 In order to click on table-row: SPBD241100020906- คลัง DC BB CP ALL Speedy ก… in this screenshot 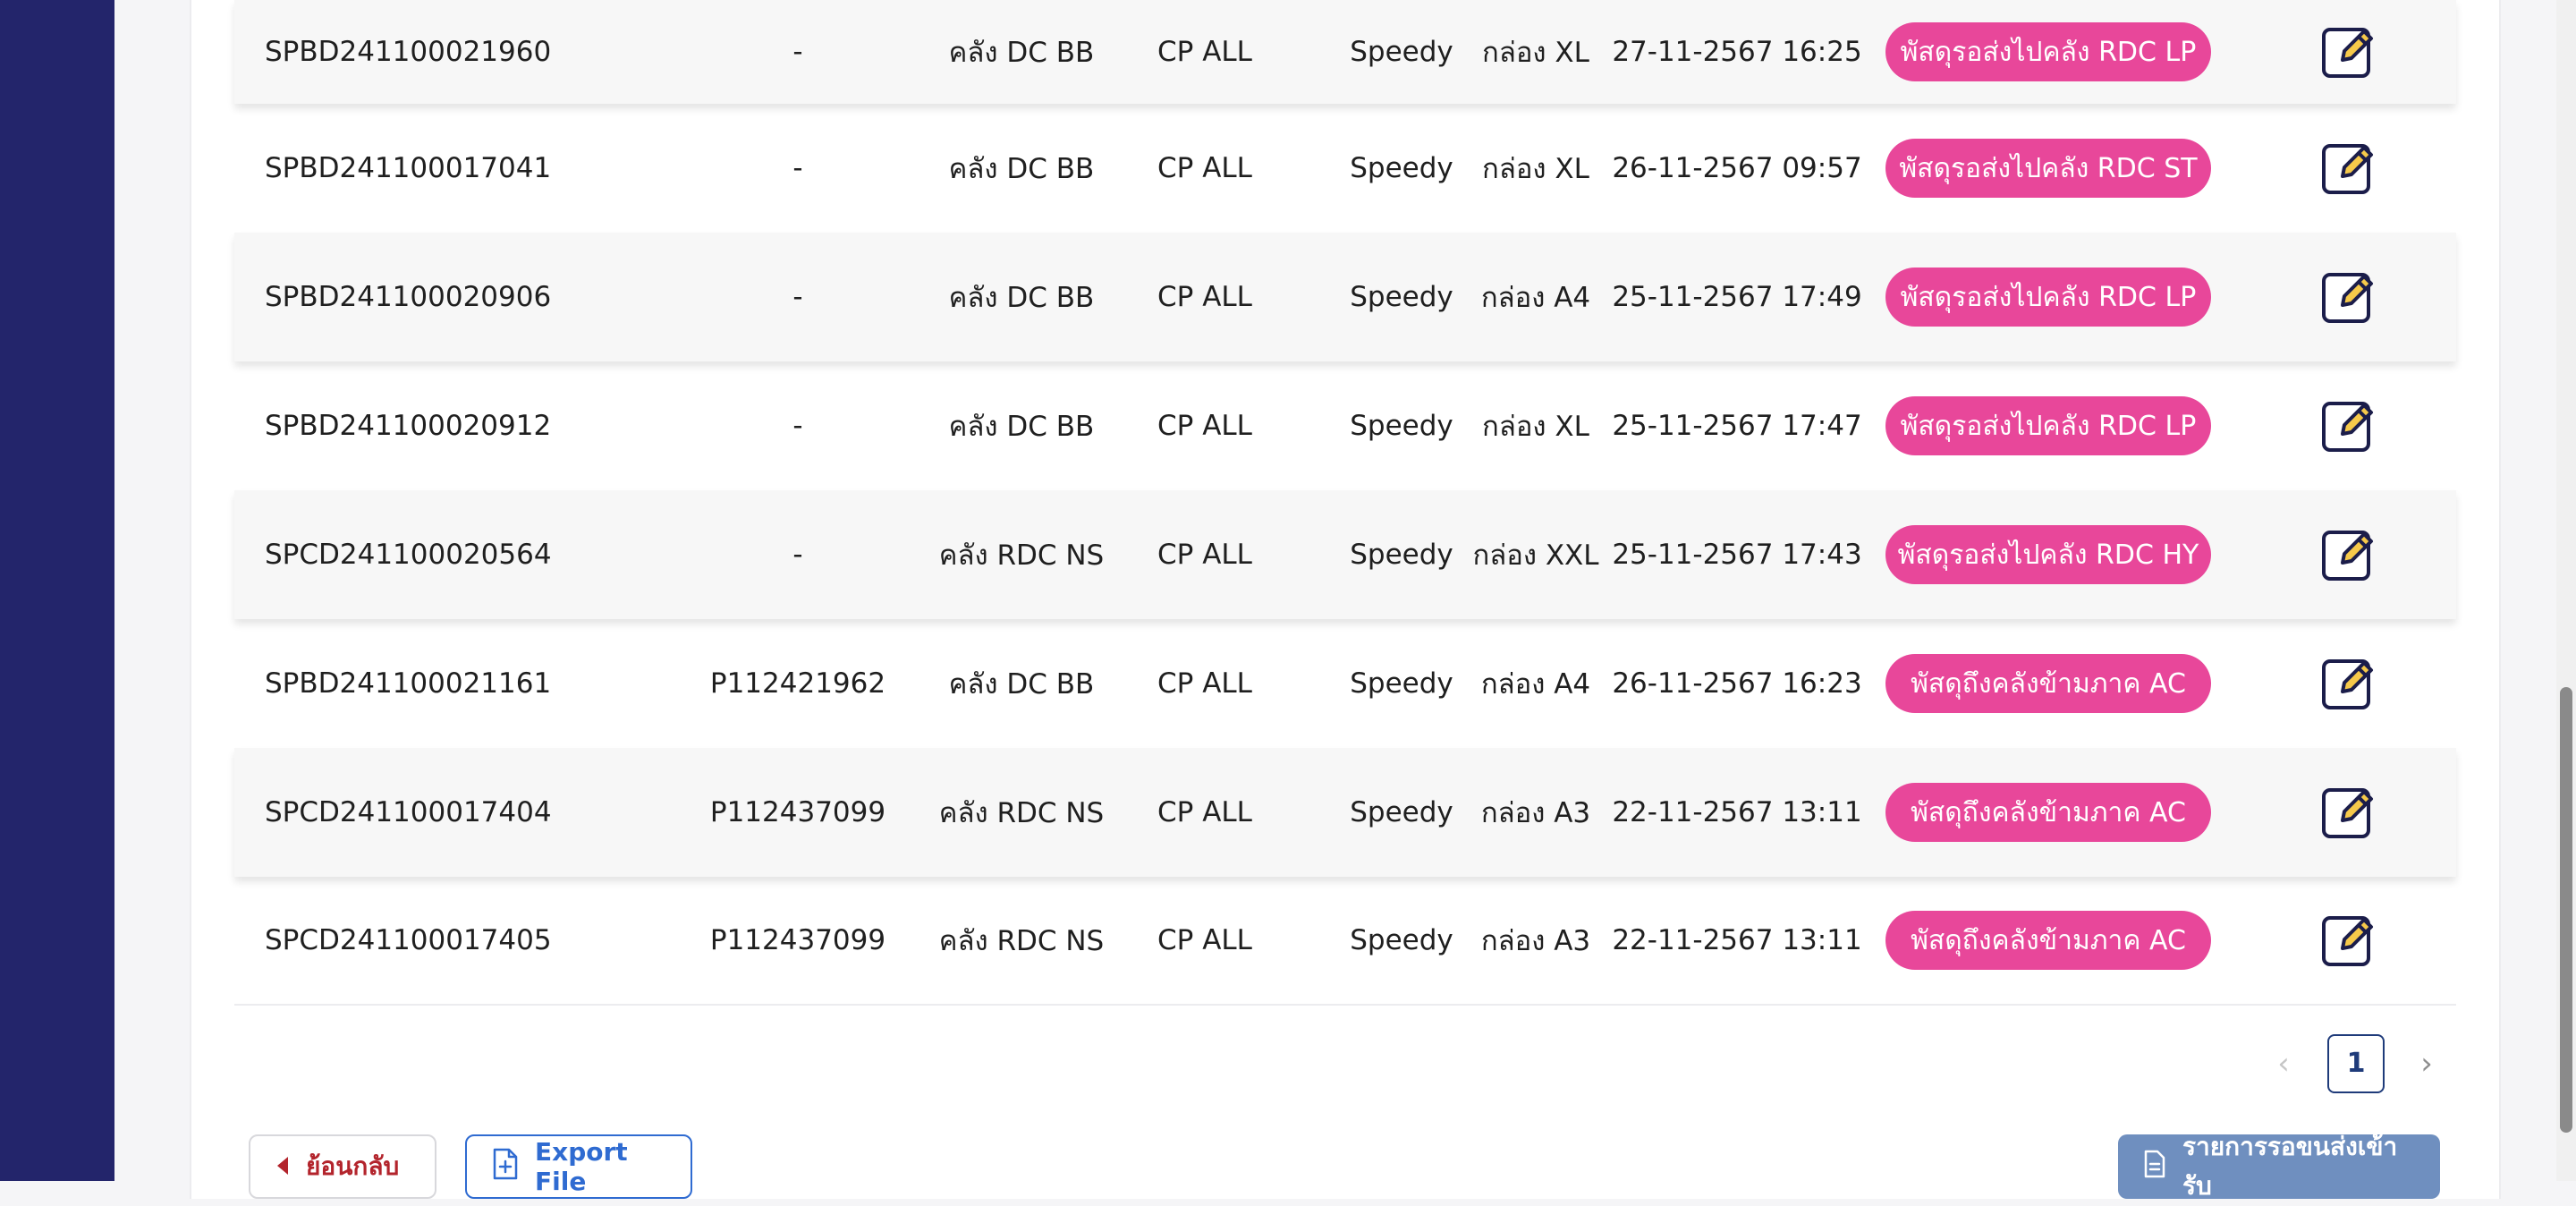, I will do `click(1345, 297)`.